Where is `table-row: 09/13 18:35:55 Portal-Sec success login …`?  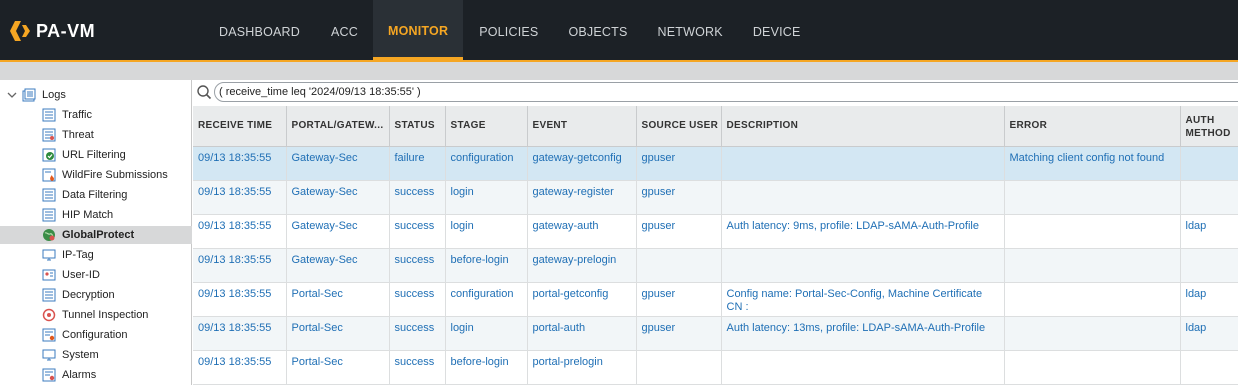 table-row: 09/13 18:35:55 Portal-Sec success login … is located at coordinates (715, 333).